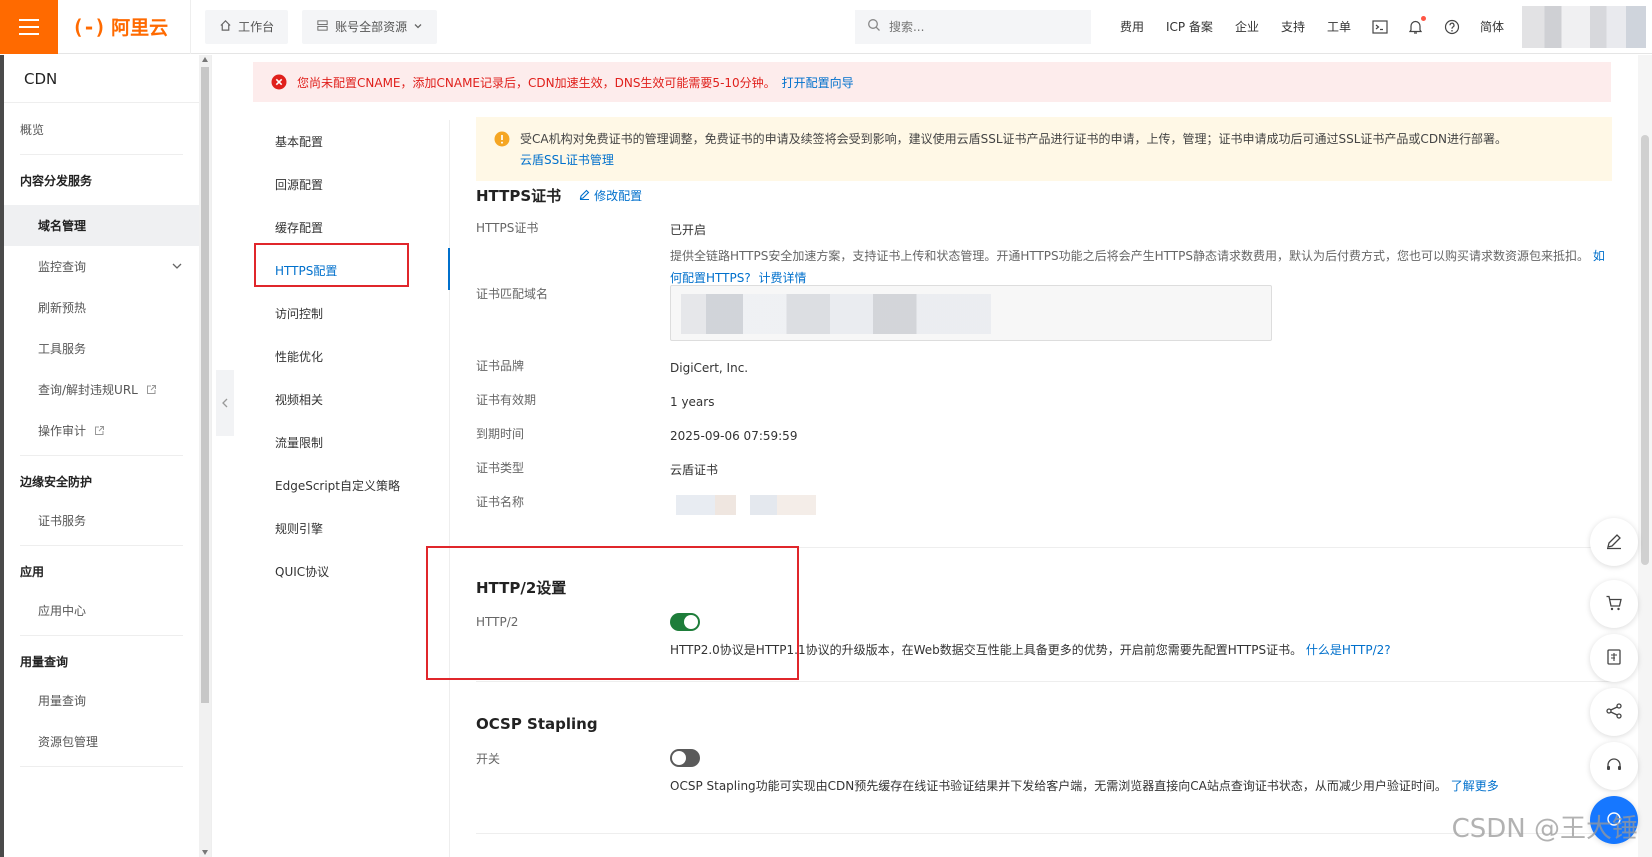 The width and height of the screenshot is (1652, 857). Describe the element at coordinates (818, 82) in the screenshot. I see `config-wizard-link: 打开配置向导` at that location.